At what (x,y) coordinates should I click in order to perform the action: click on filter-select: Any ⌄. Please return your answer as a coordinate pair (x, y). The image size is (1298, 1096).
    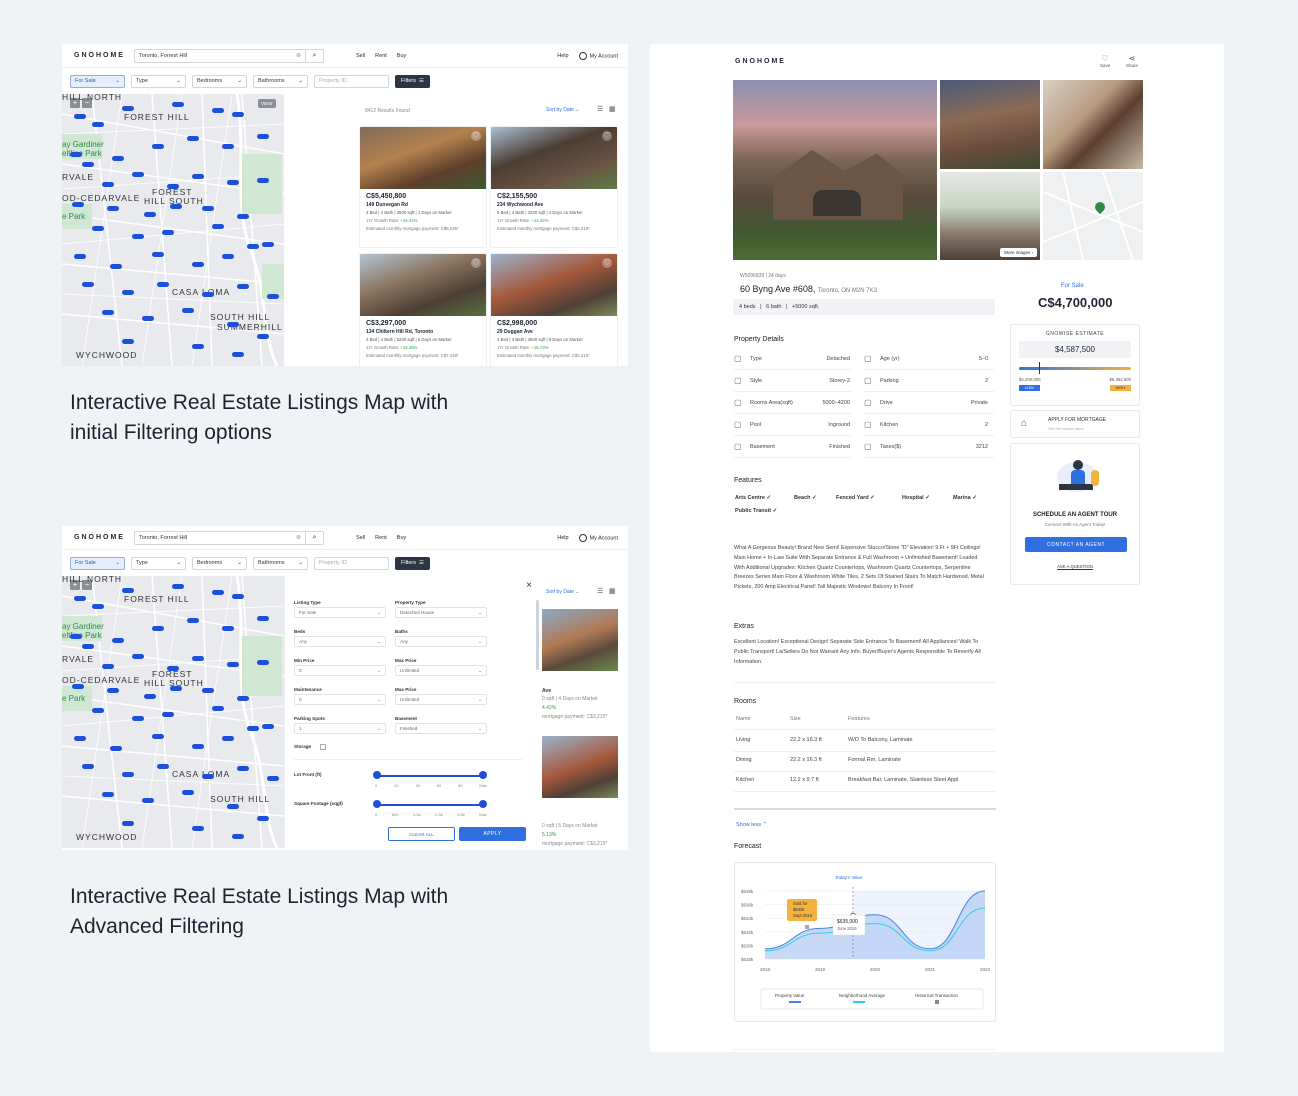
    Looking at the image, I should click on (340, 641).